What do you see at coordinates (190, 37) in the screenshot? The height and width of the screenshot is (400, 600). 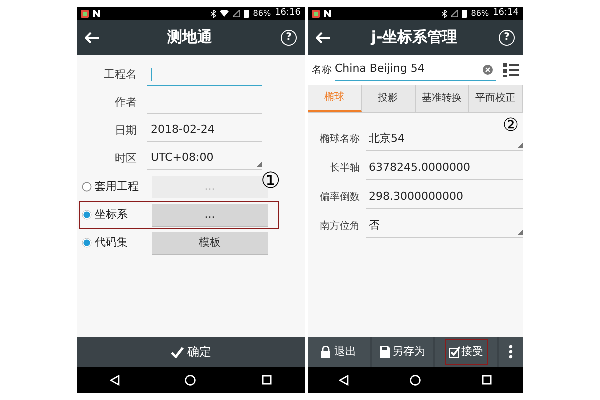 I see `screen-title: 测地通` at bounding box center [190, 37].